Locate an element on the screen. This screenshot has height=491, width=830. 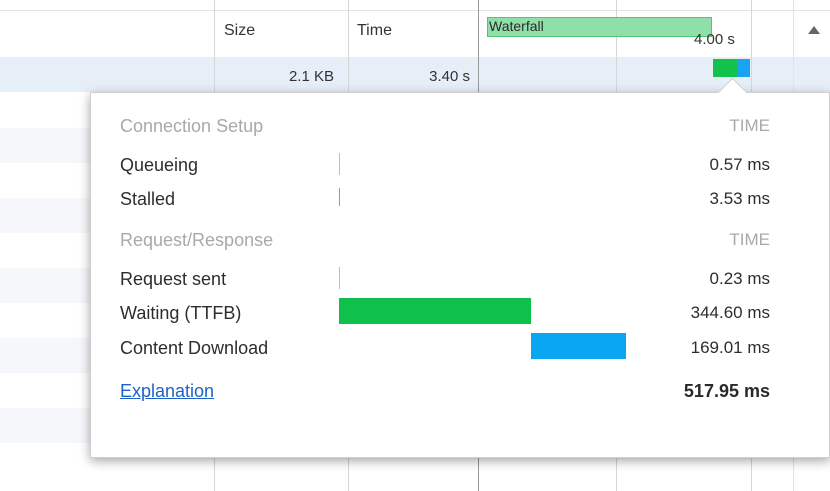
timing-bar-queueing is located at coordinates (339, 164).